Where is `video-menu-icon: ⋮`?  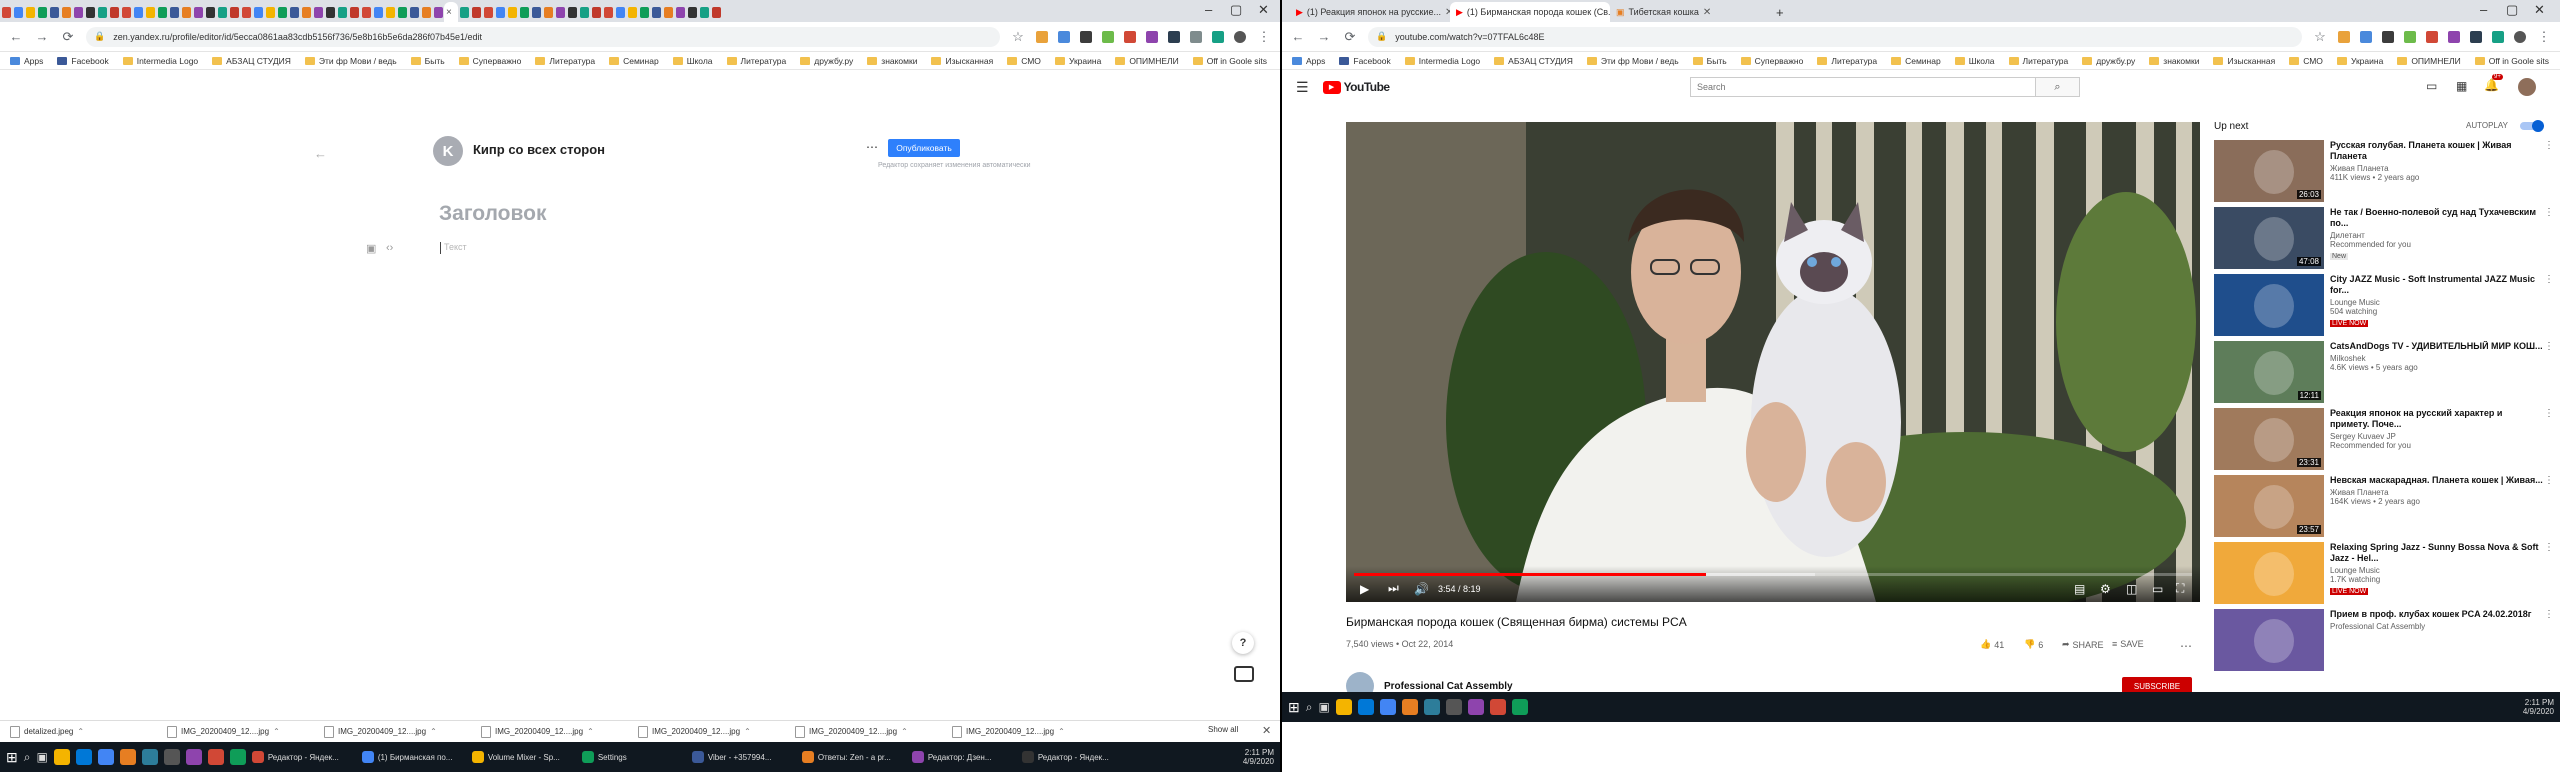 video-menu-icon: ⋮ is located at coordinates (2549, 413).